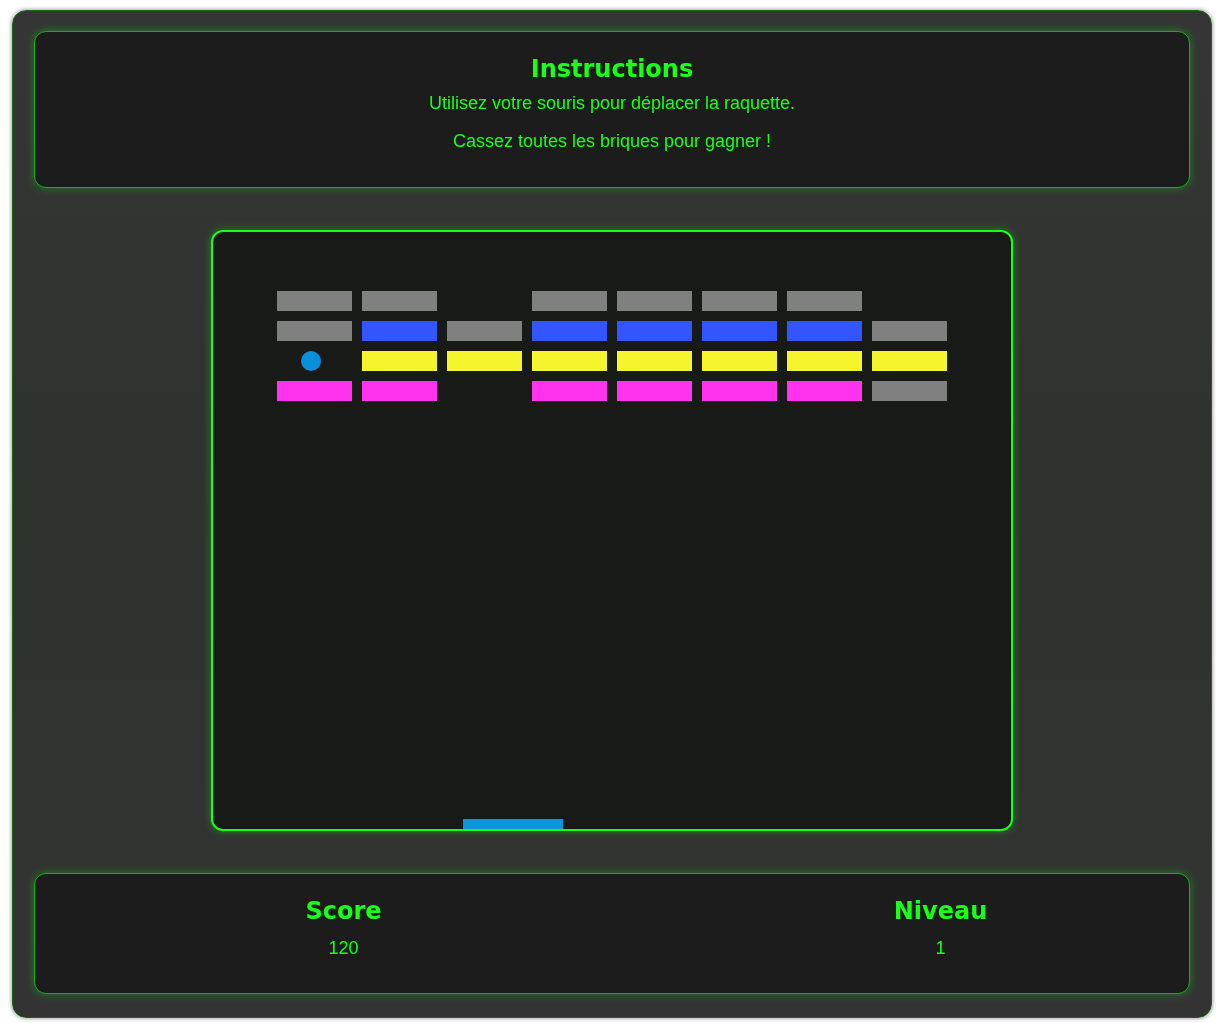 The image size is (1216, 1023). Describe the element at coordinates (612, 103) in the screenshot. I see `instruction-text: Utilisez votre souris pour déplacer la raquette.` at that location.